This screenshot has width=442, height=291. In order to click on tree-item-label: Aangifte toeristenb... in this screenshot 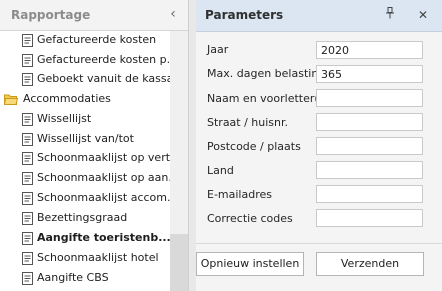, I will do `click(103, 237)`.